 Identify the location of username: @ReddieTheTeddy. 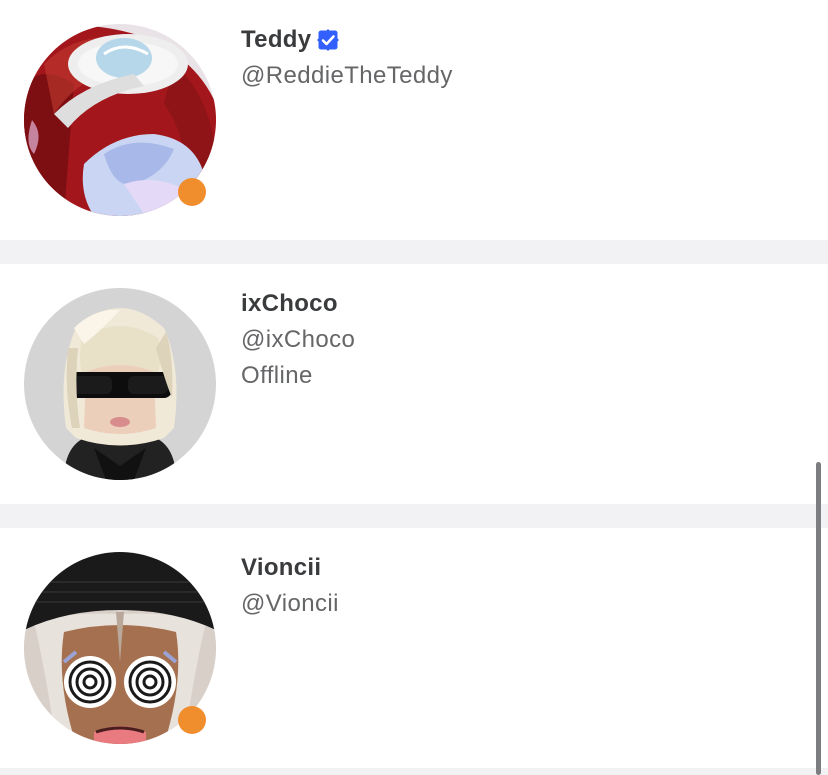
(347, 75).